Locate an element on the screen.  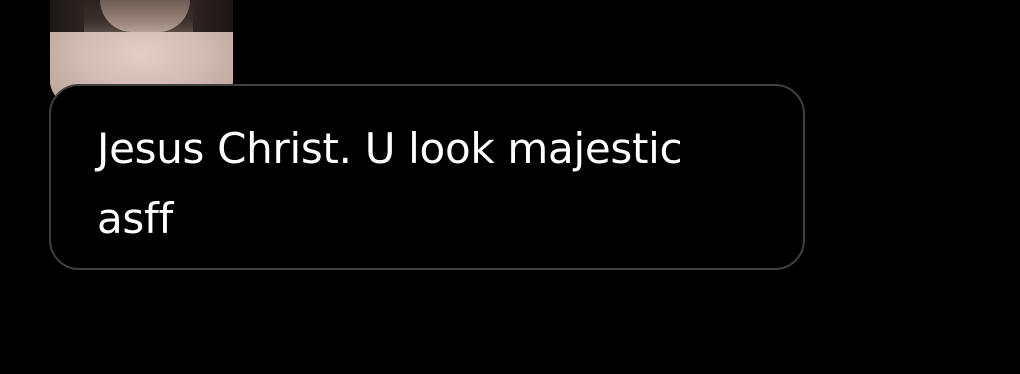
photo-hair-left is located at coordinates (67, 16).